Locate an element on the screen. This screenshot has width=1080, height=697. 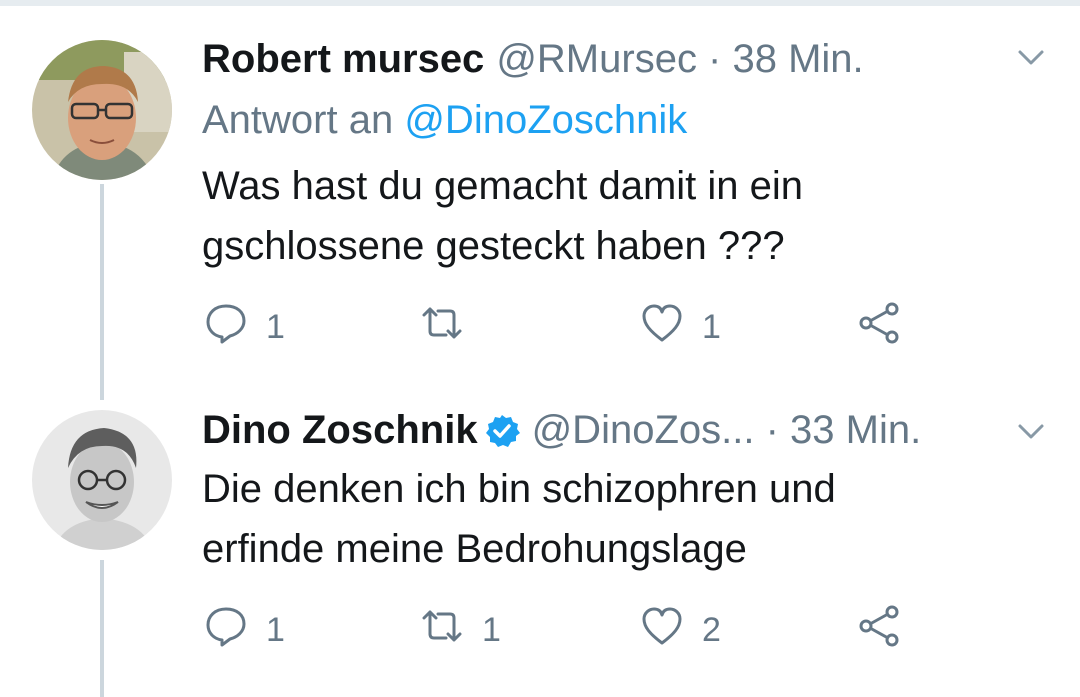
verified-badge-icon is located at coordinates (502, 430).